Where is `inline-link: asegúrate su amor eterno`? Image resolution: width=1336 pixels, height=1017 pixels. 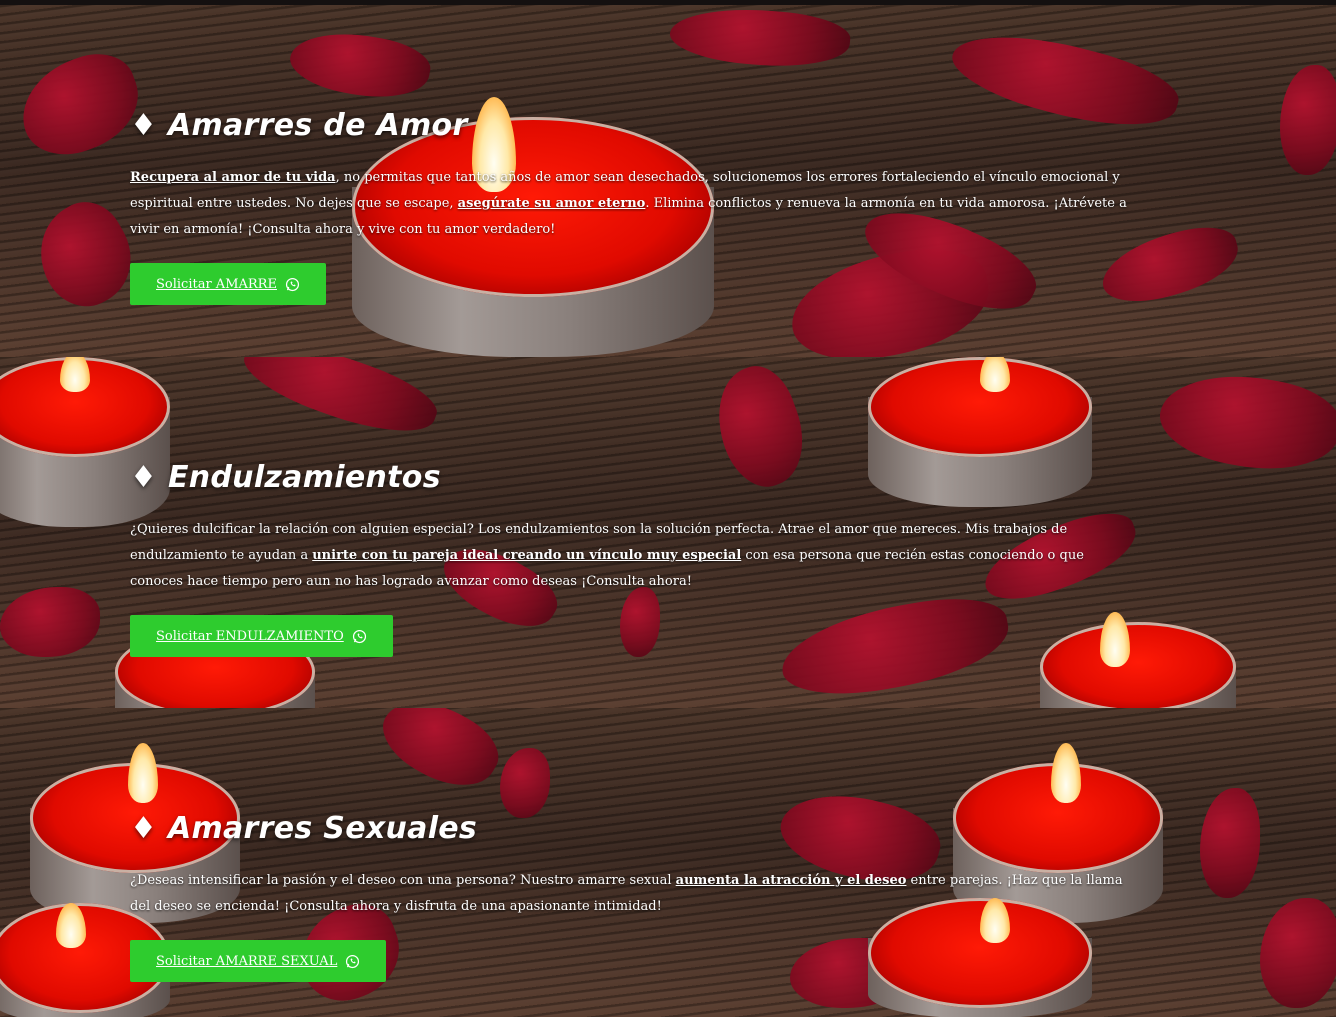
inline-link: asegúrate su amor eterno is located at coordinates (552, 203).